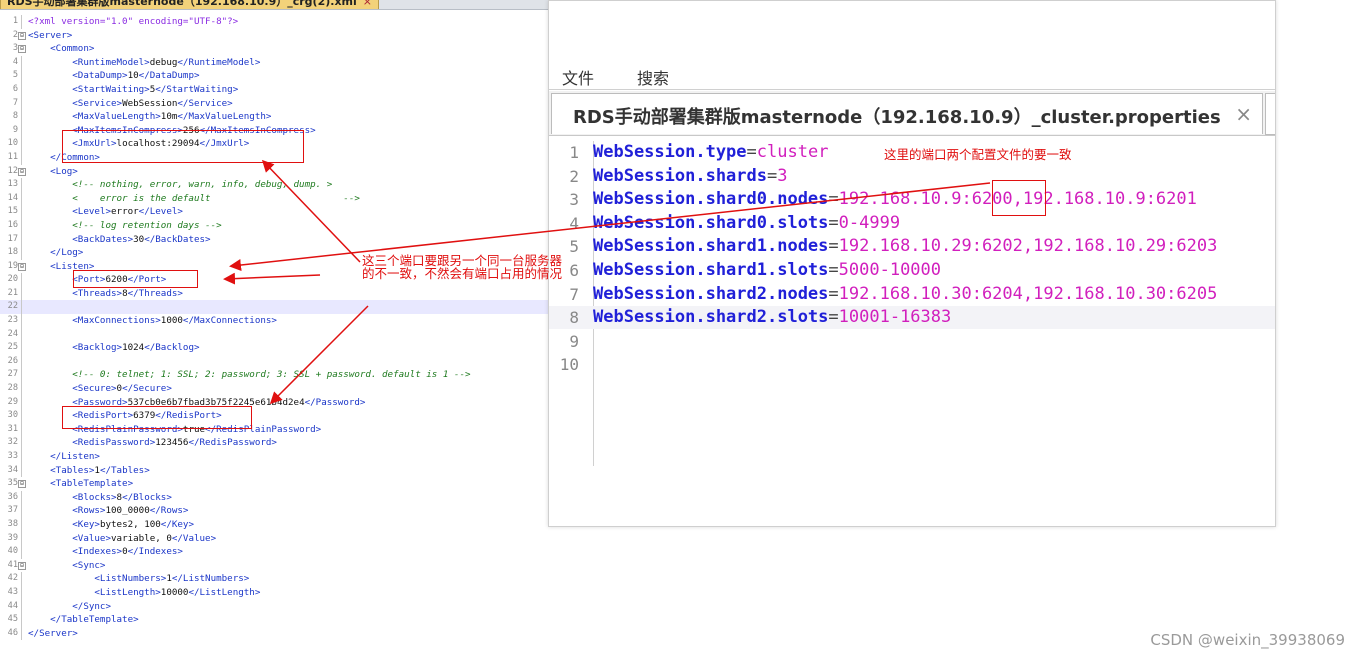 This screenshot has height=657, width=1360. I want to click on xml-token: 123456, so click(172, 443).